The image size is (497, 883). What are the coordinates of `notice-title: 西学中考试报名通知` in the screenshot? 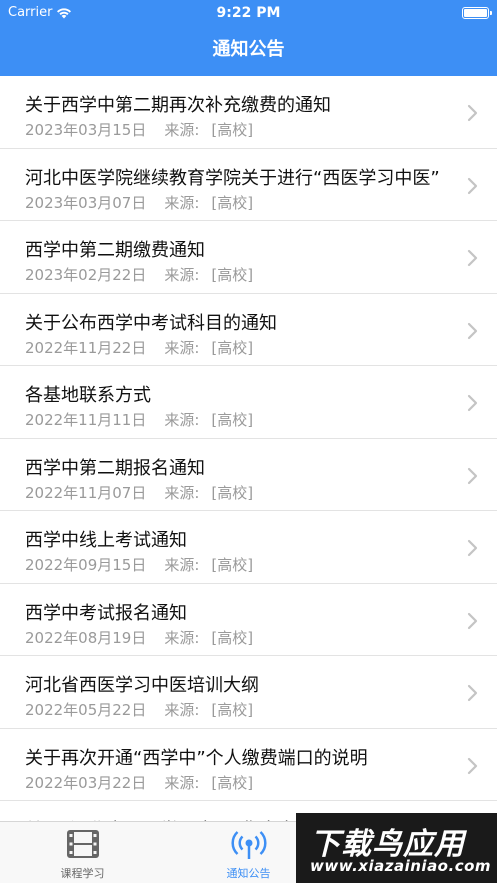 It's located at (106, 613).